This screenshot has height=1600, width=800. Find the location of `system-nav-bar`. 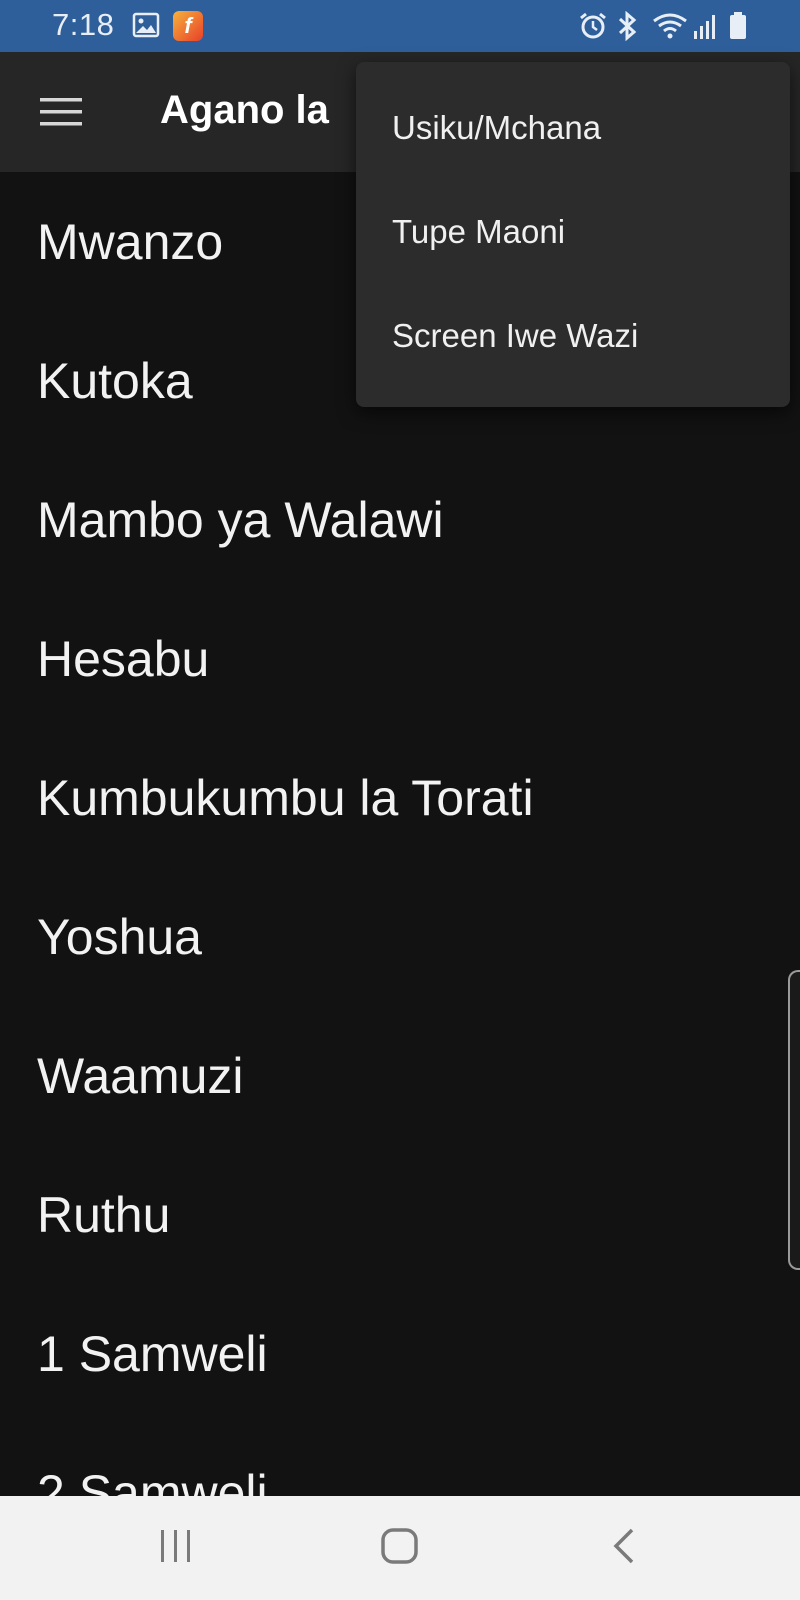

system-nav-bar is located at coordinates (400, 1548).